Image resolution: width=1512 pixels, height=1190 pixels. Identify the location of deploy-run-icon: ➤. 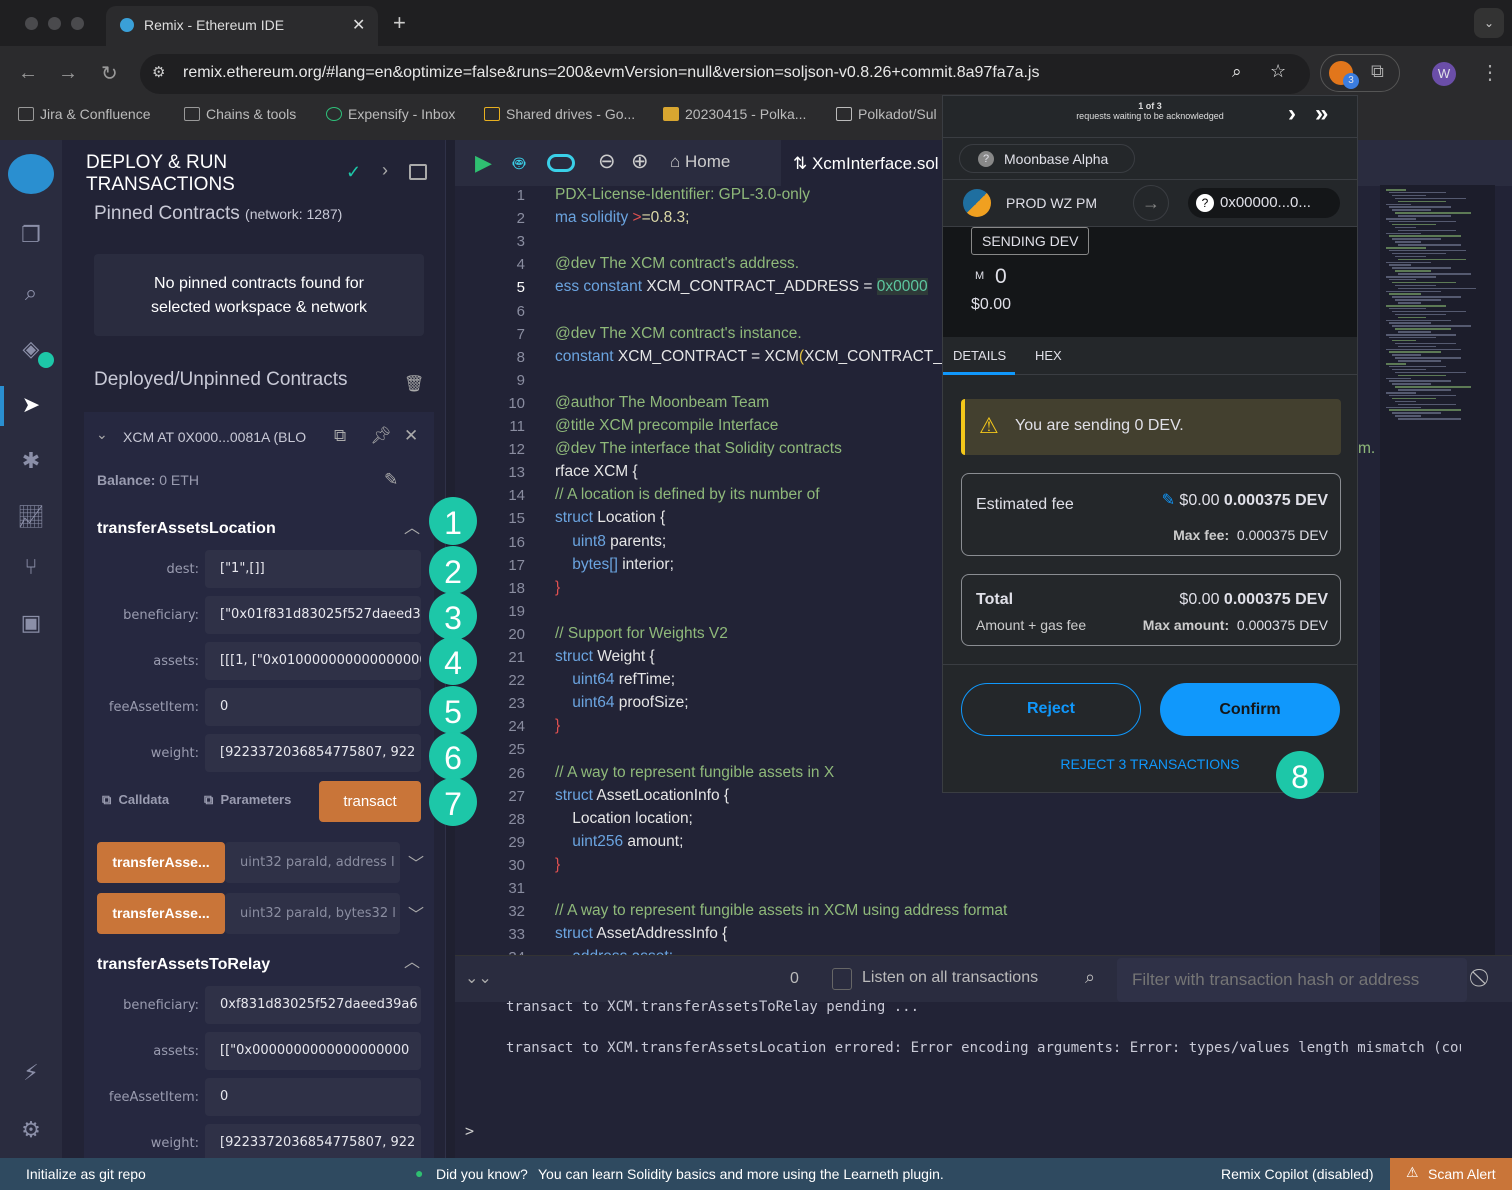
(31, 405).